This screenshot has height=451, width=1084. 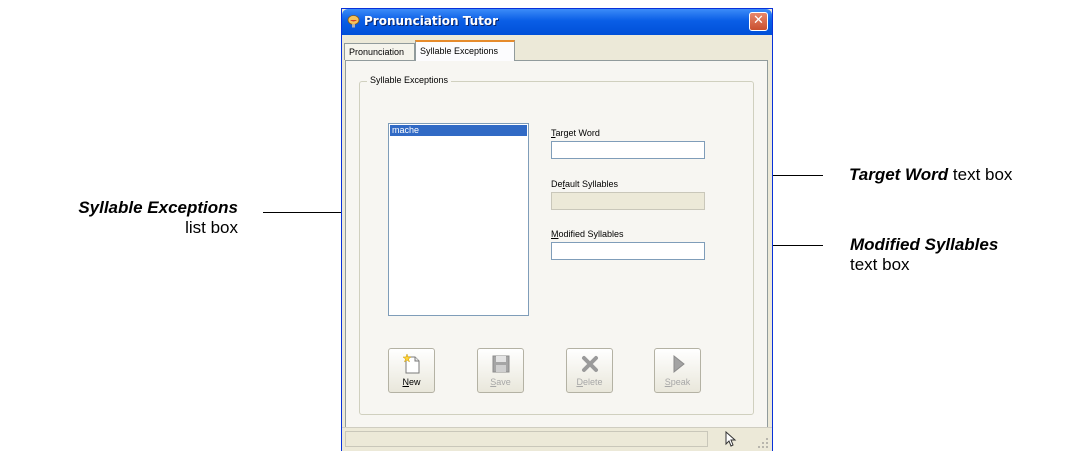 What do you see at coordinates (557, 184) in the screenshot?
I see `default-syllables-label-pre: De` at bounding box center [557, 184].